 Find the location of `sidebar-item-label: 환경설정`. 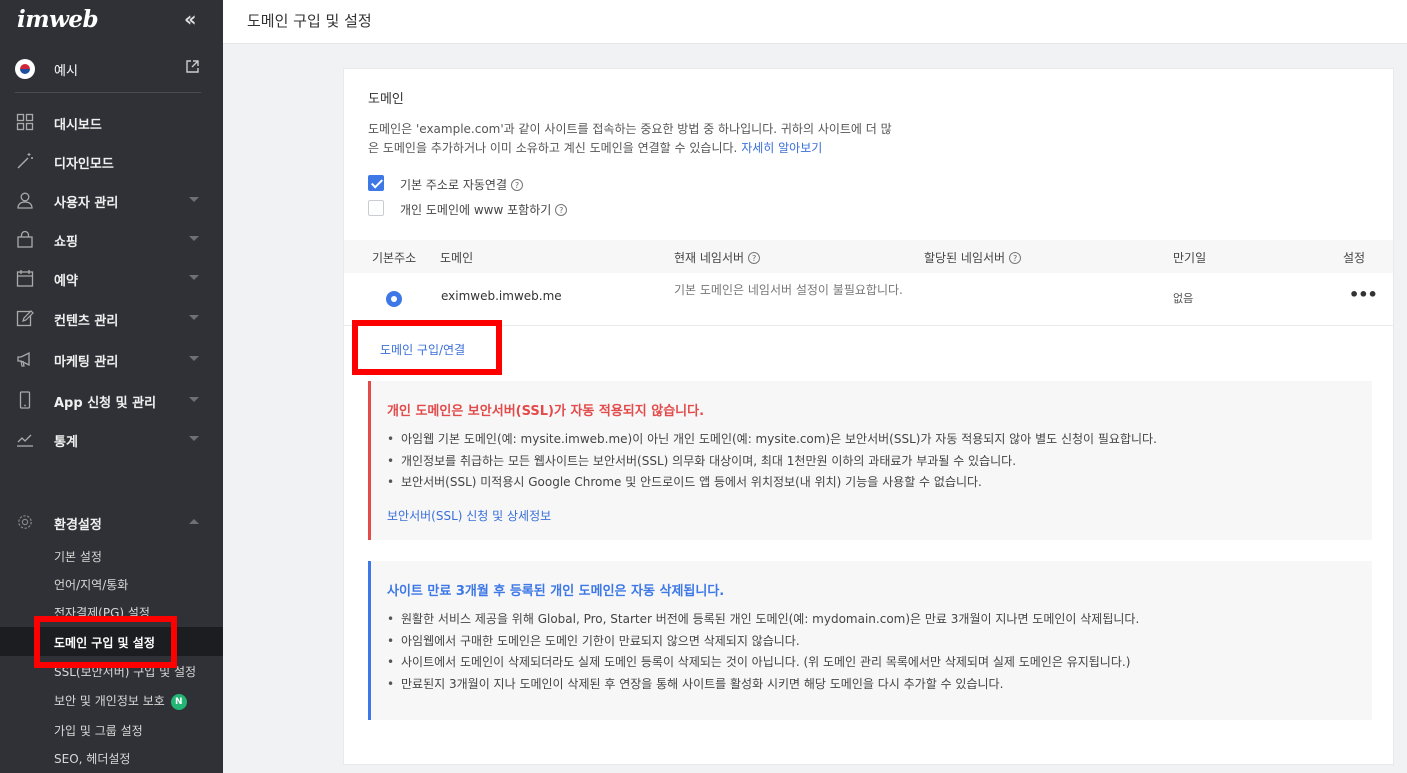

sidebar-item-label: 환경설정 is located at coordinates (78, 525).